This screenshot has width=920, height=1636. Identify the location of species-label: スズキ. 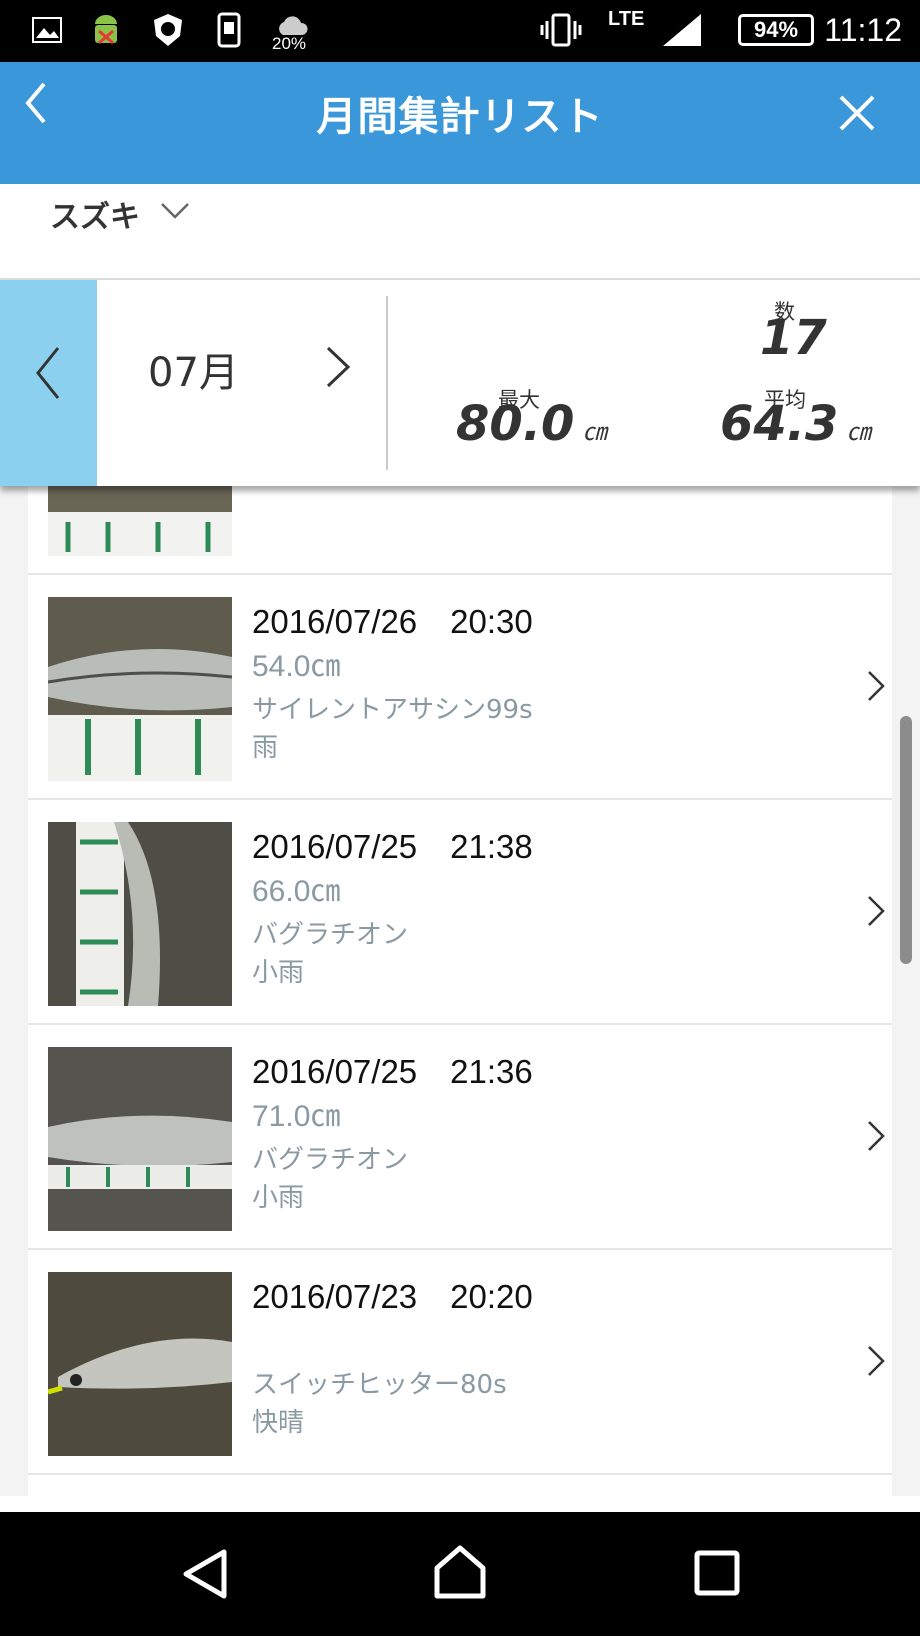
(95, 217).